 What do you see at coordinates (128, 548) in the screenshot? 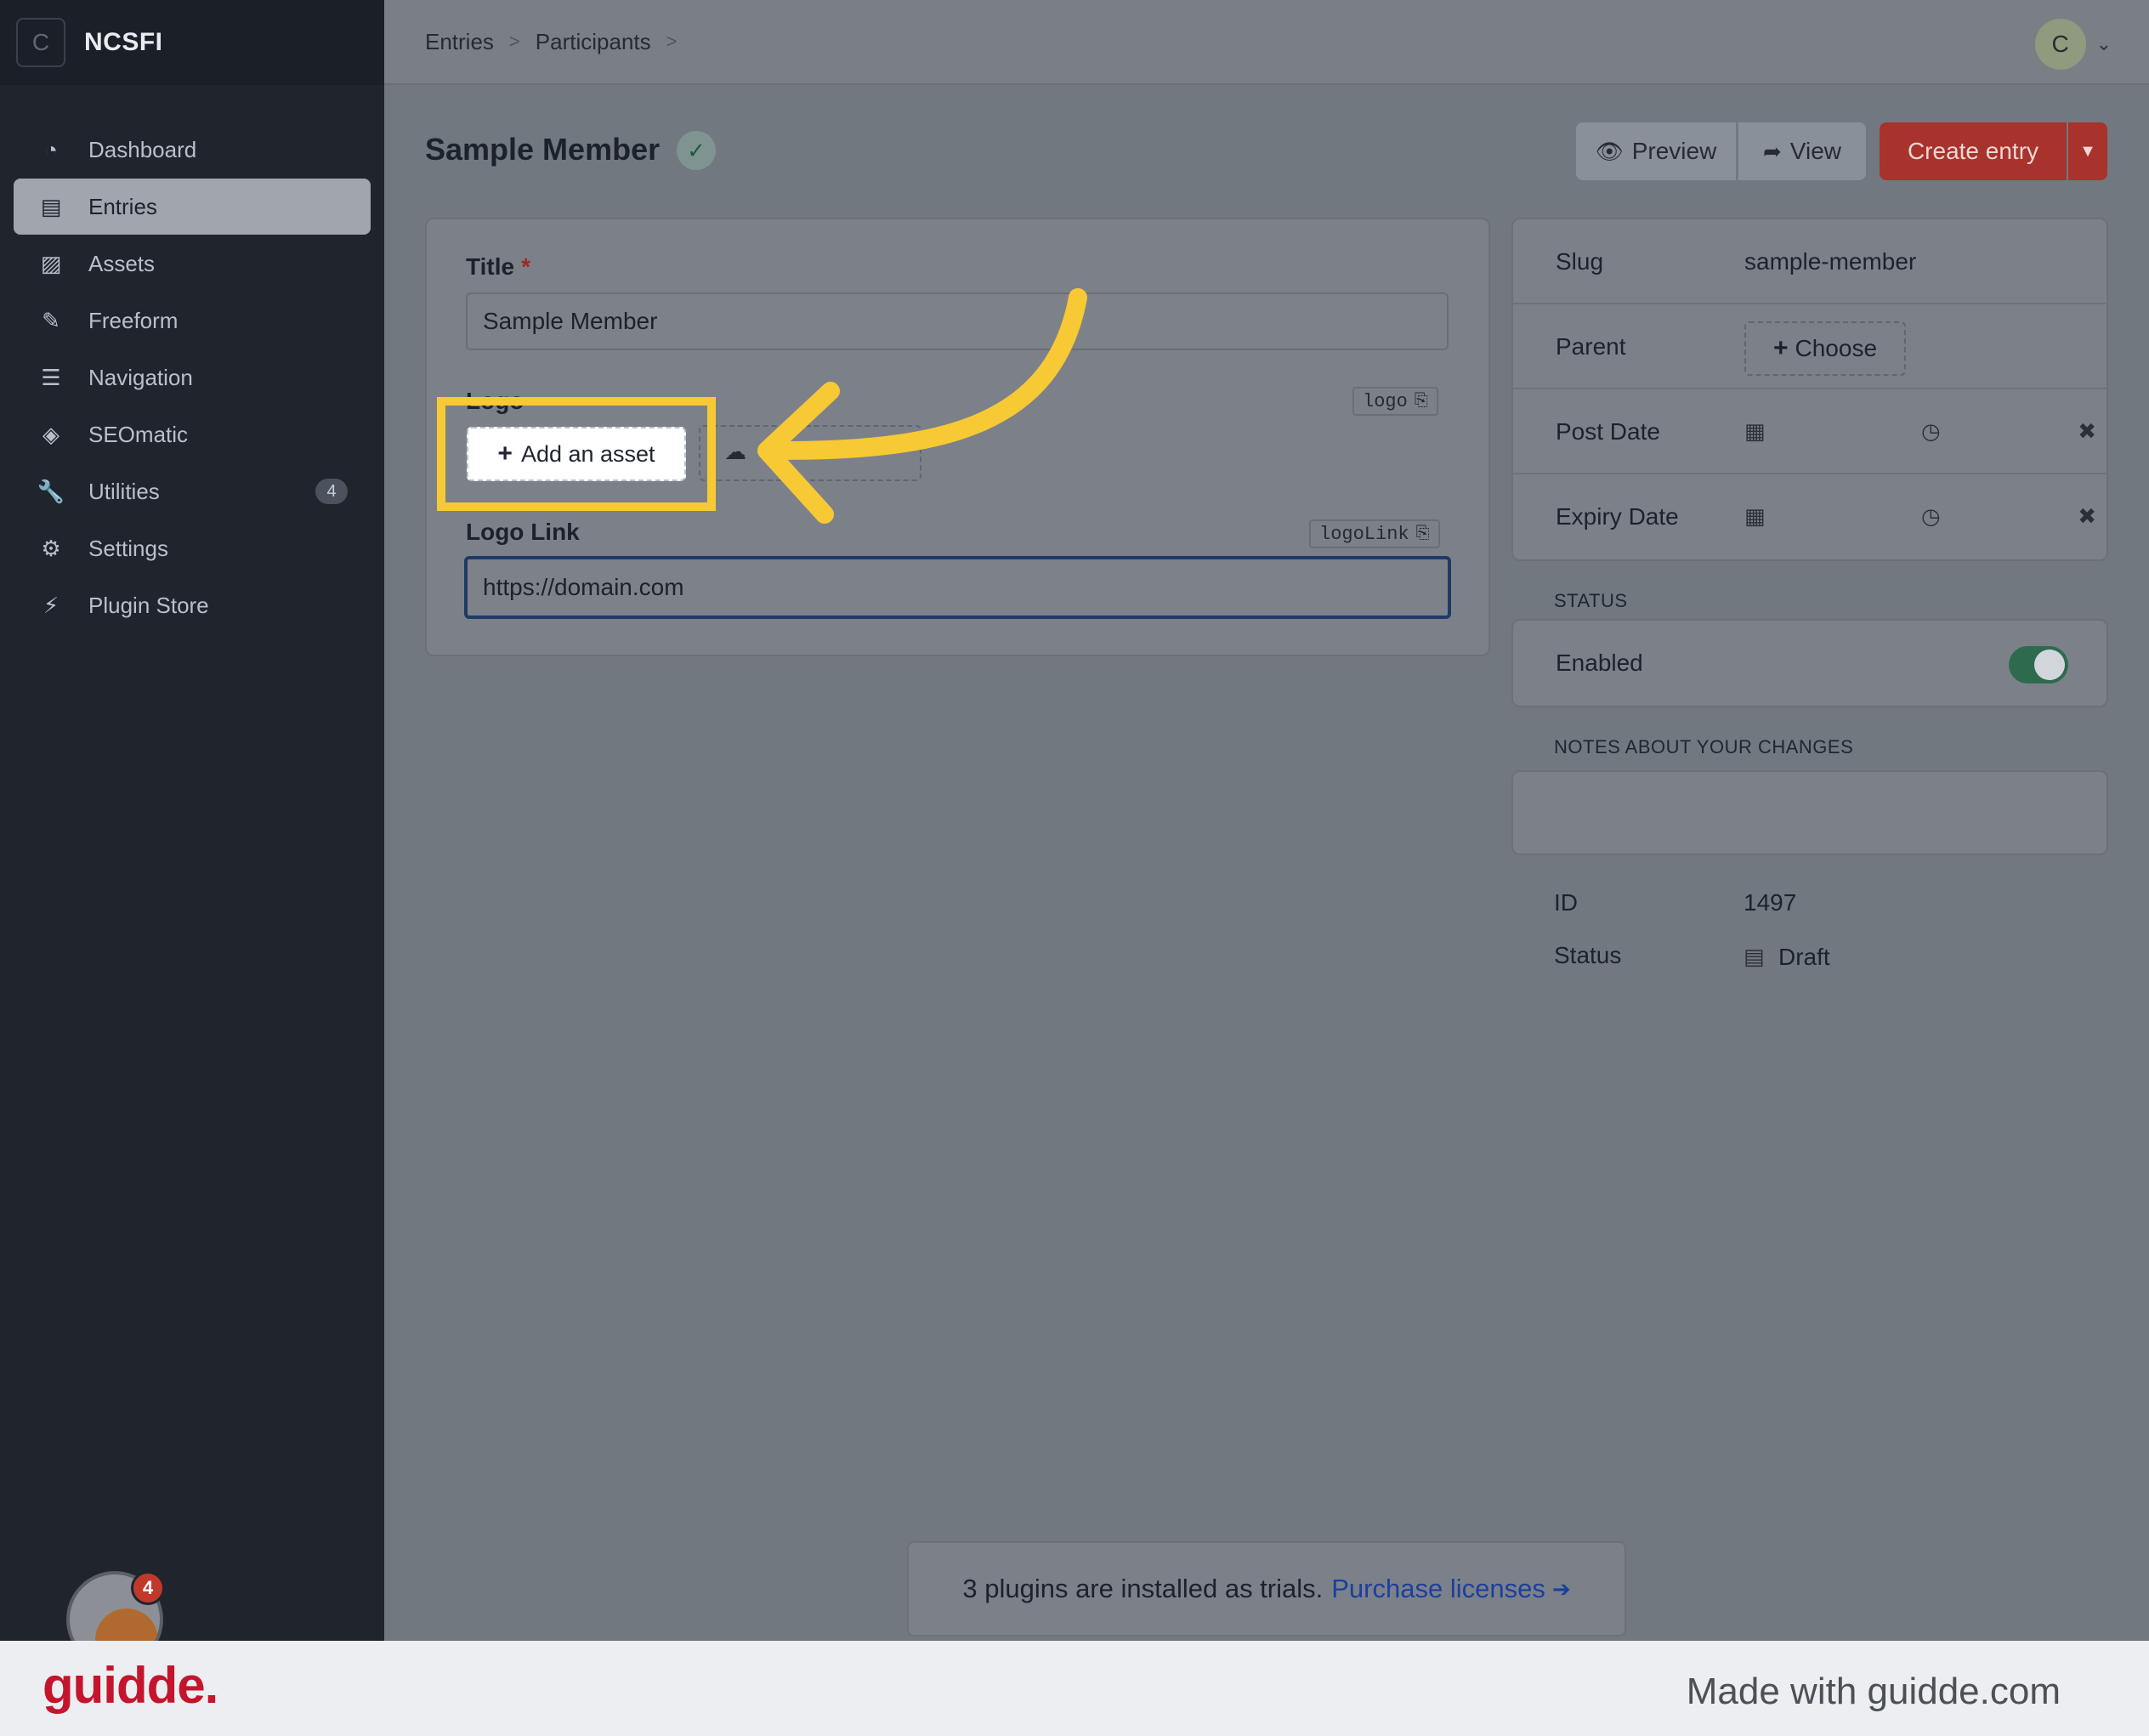
I see `sidebar-item-label: Settings` at bounding box center [128, 548].